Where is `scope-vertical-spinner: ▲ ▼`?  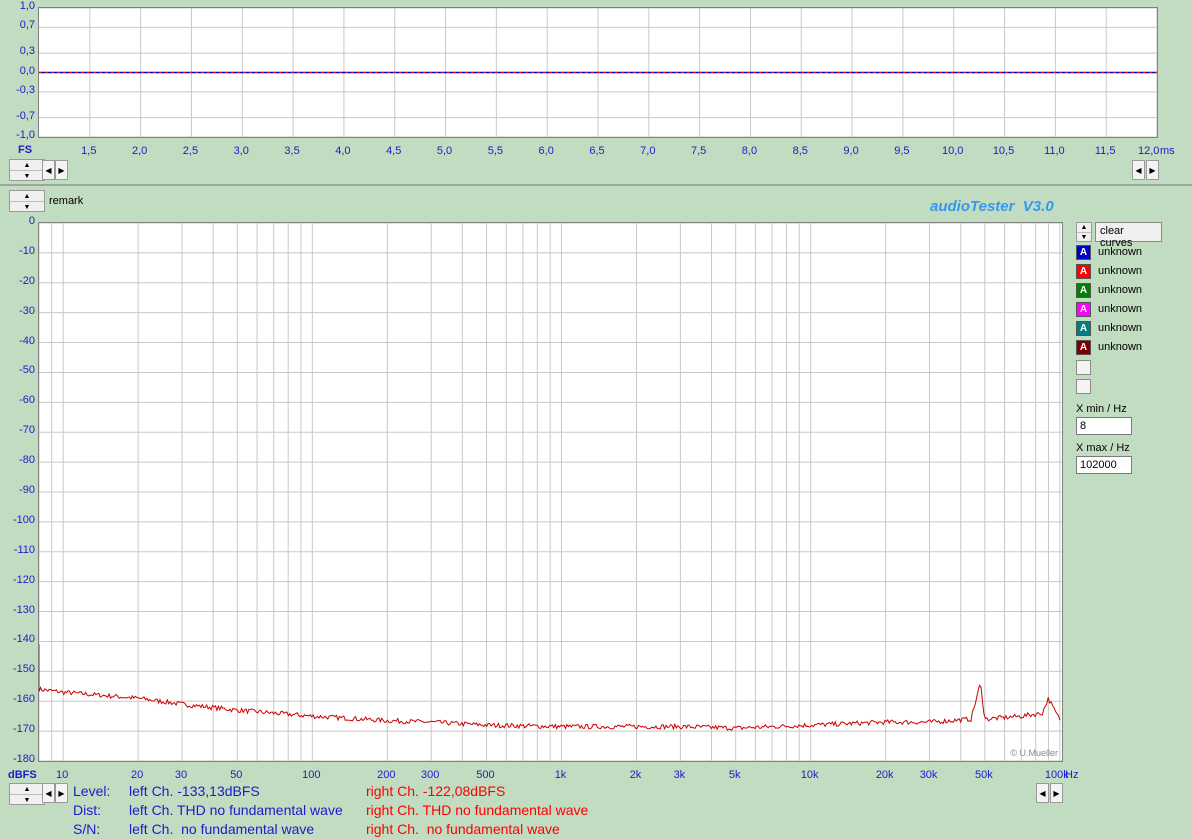 scope-vertical-spinner: ▲ ▼ is located at coordinates (27, 170).